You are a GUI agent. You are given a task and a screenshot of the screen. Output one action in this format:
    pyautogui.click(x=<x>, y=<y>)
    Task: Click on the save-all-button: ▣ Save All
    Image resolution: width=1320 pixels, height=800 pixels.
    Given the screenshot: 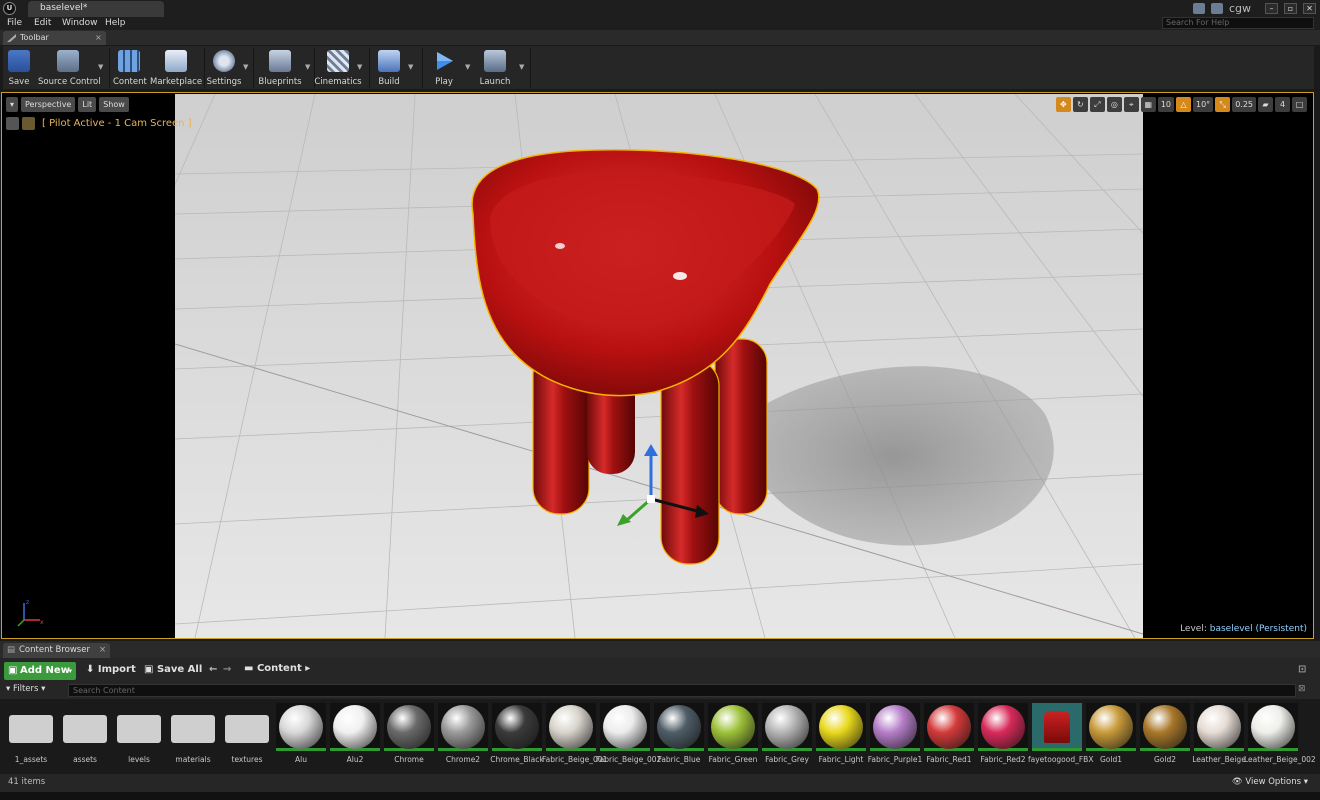 What is the action you would take?
    pyautogui.click(x=173, y=670)
    